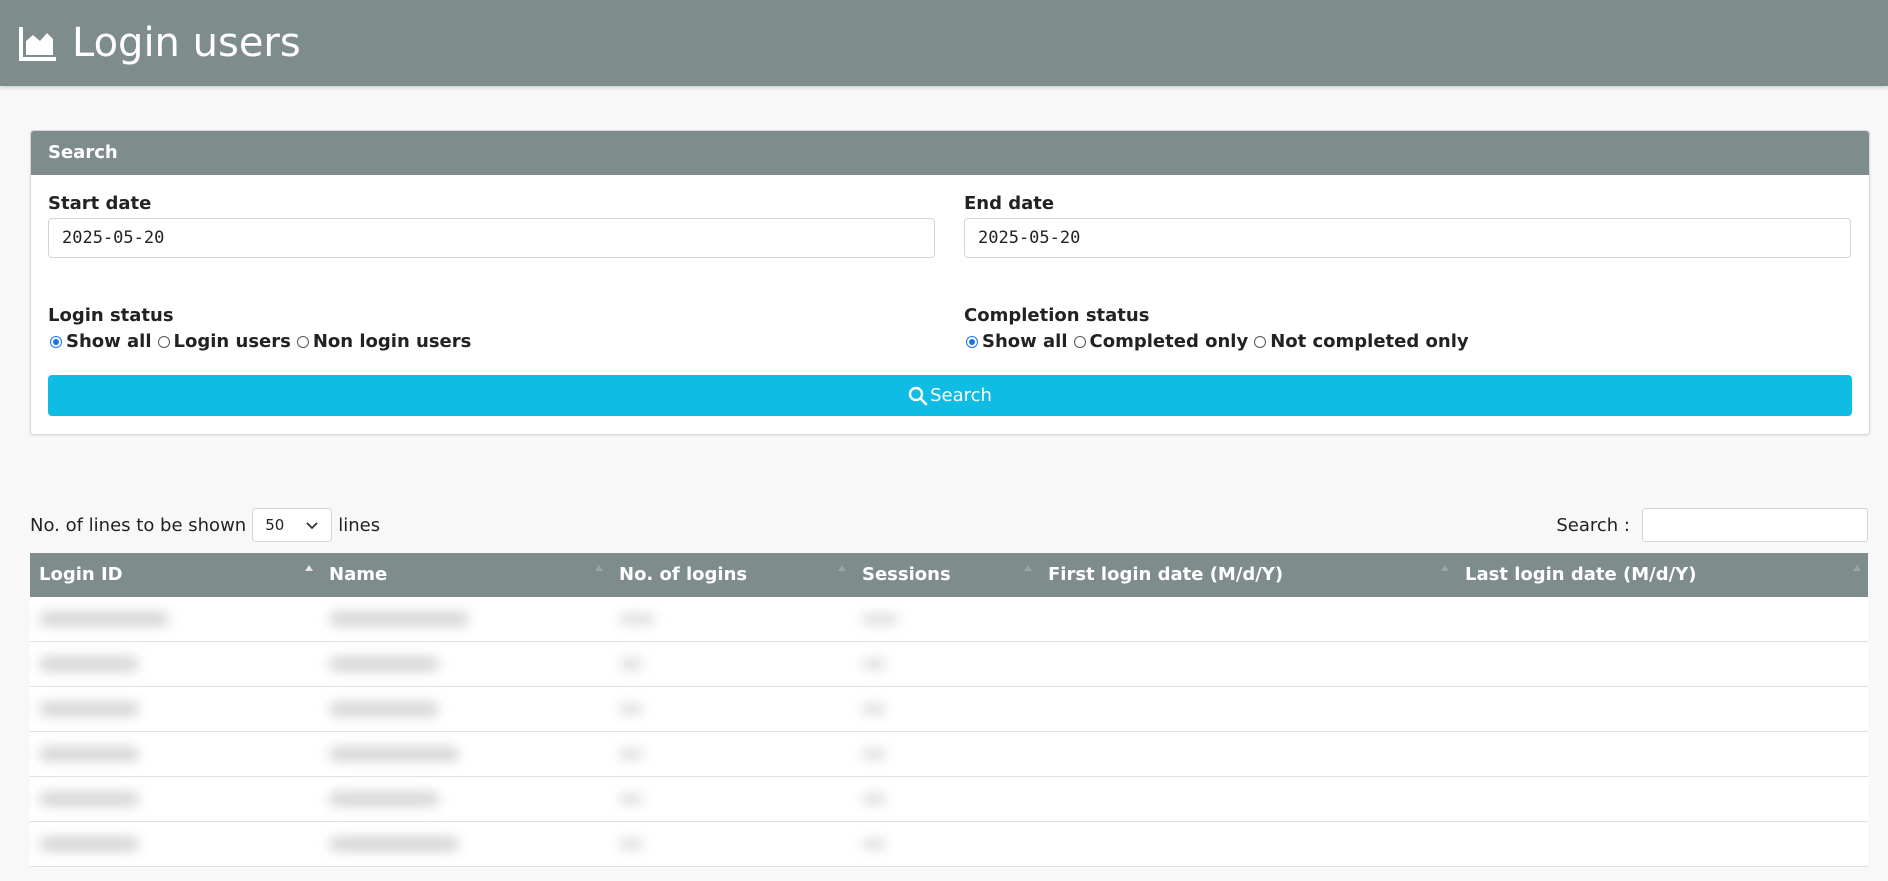  I want to click on completion-status-show-all-radio, so click(972, 341).